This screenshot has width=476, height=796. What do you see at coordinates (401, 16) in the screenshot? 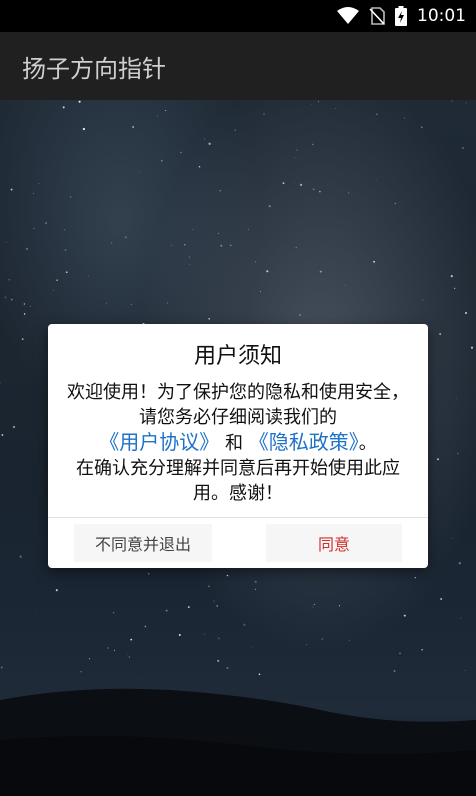
I see `battery-charging-icon` at bounding box center [401, 16].